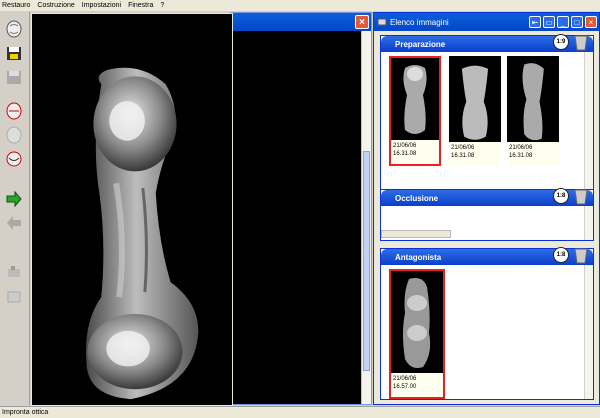 This screenshot has width=600, height=418. I want to click on save-disabled-button, so click(14, 76).